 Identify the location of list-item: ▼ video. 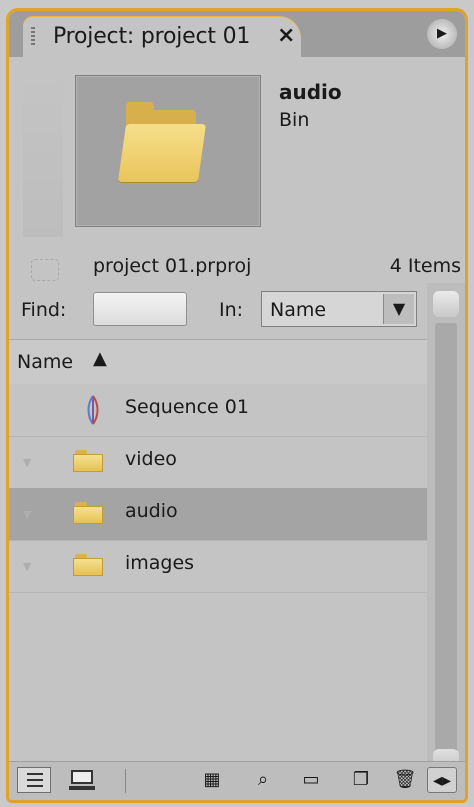
(218, 462).